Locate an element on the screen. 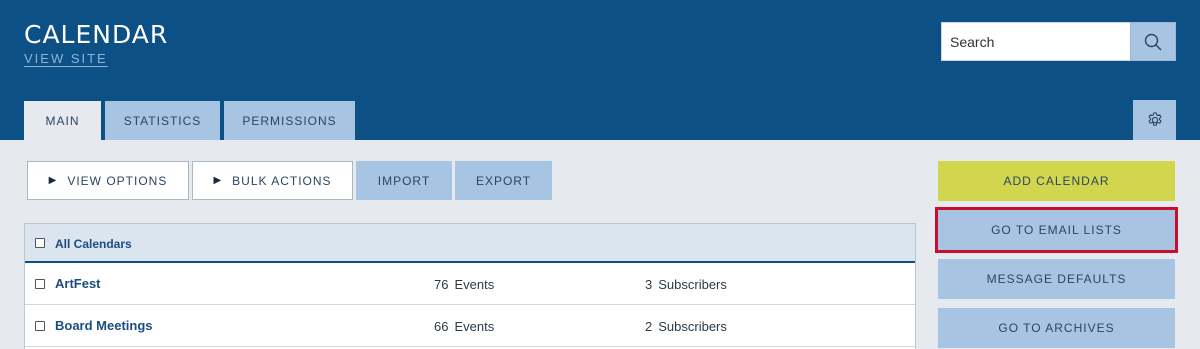 The image size is (1200, 349). all-calendars-label: All Calendars is located at coordinates (93, 244).